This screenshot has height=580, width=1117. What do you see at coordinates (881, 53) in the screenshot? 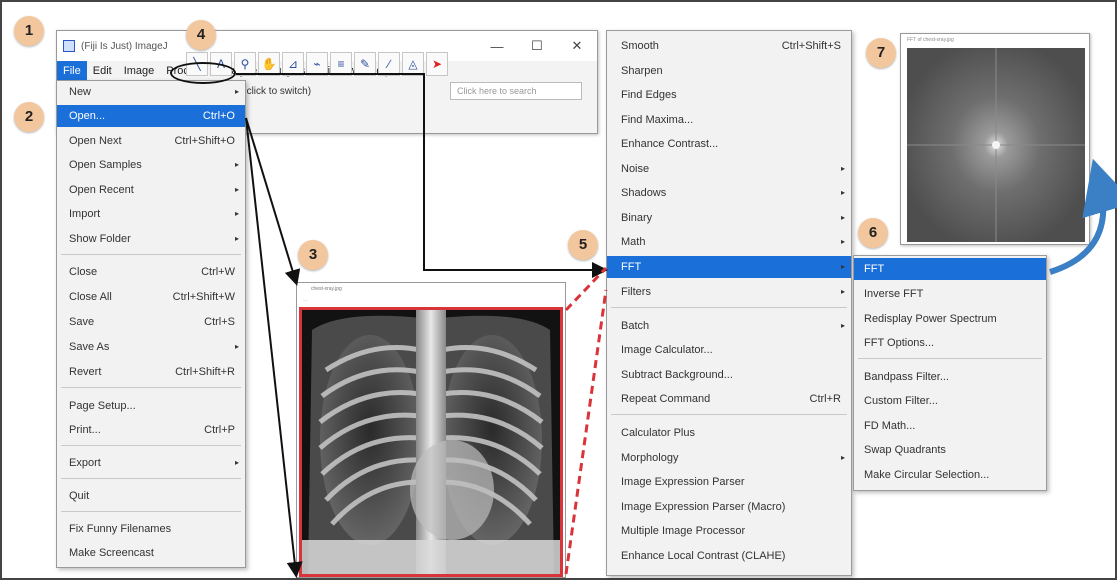
I see `step-badge-7: 7` at bounding box center [881, 53].